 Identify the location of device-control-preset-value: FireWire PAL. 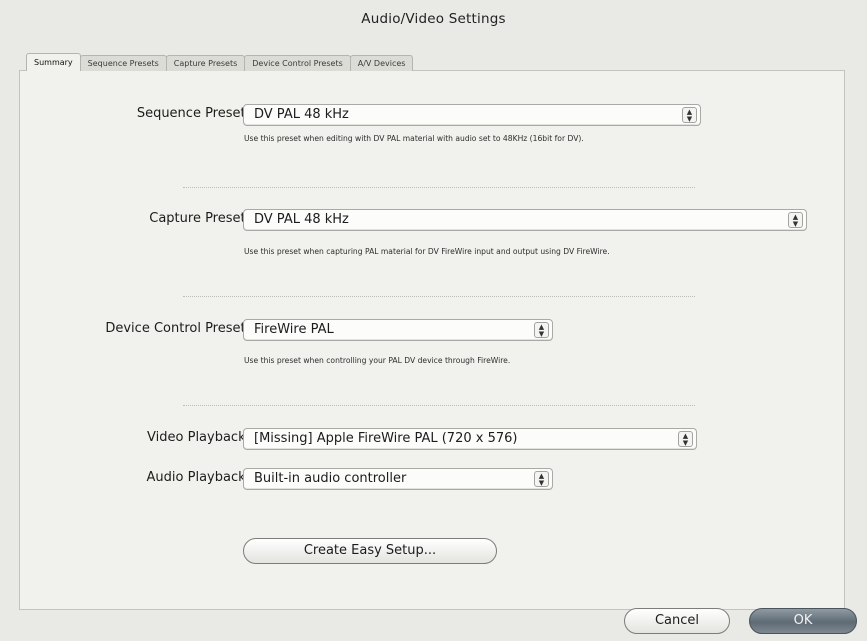
(294, 329).